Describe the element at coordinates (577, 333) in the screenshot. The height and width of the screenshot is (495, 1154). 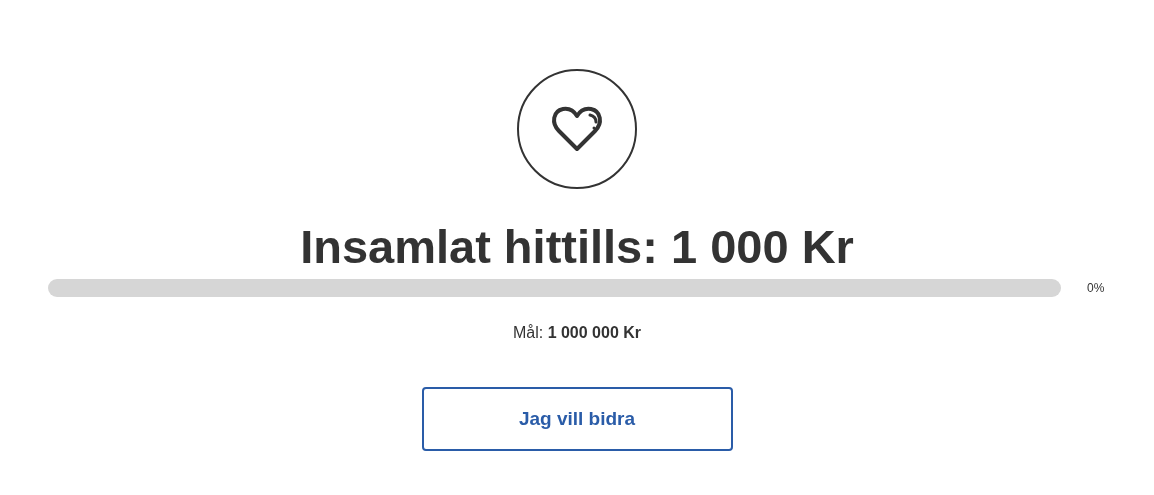
I see `goal-text: Mål: 1 000 000 Kr` at that location.